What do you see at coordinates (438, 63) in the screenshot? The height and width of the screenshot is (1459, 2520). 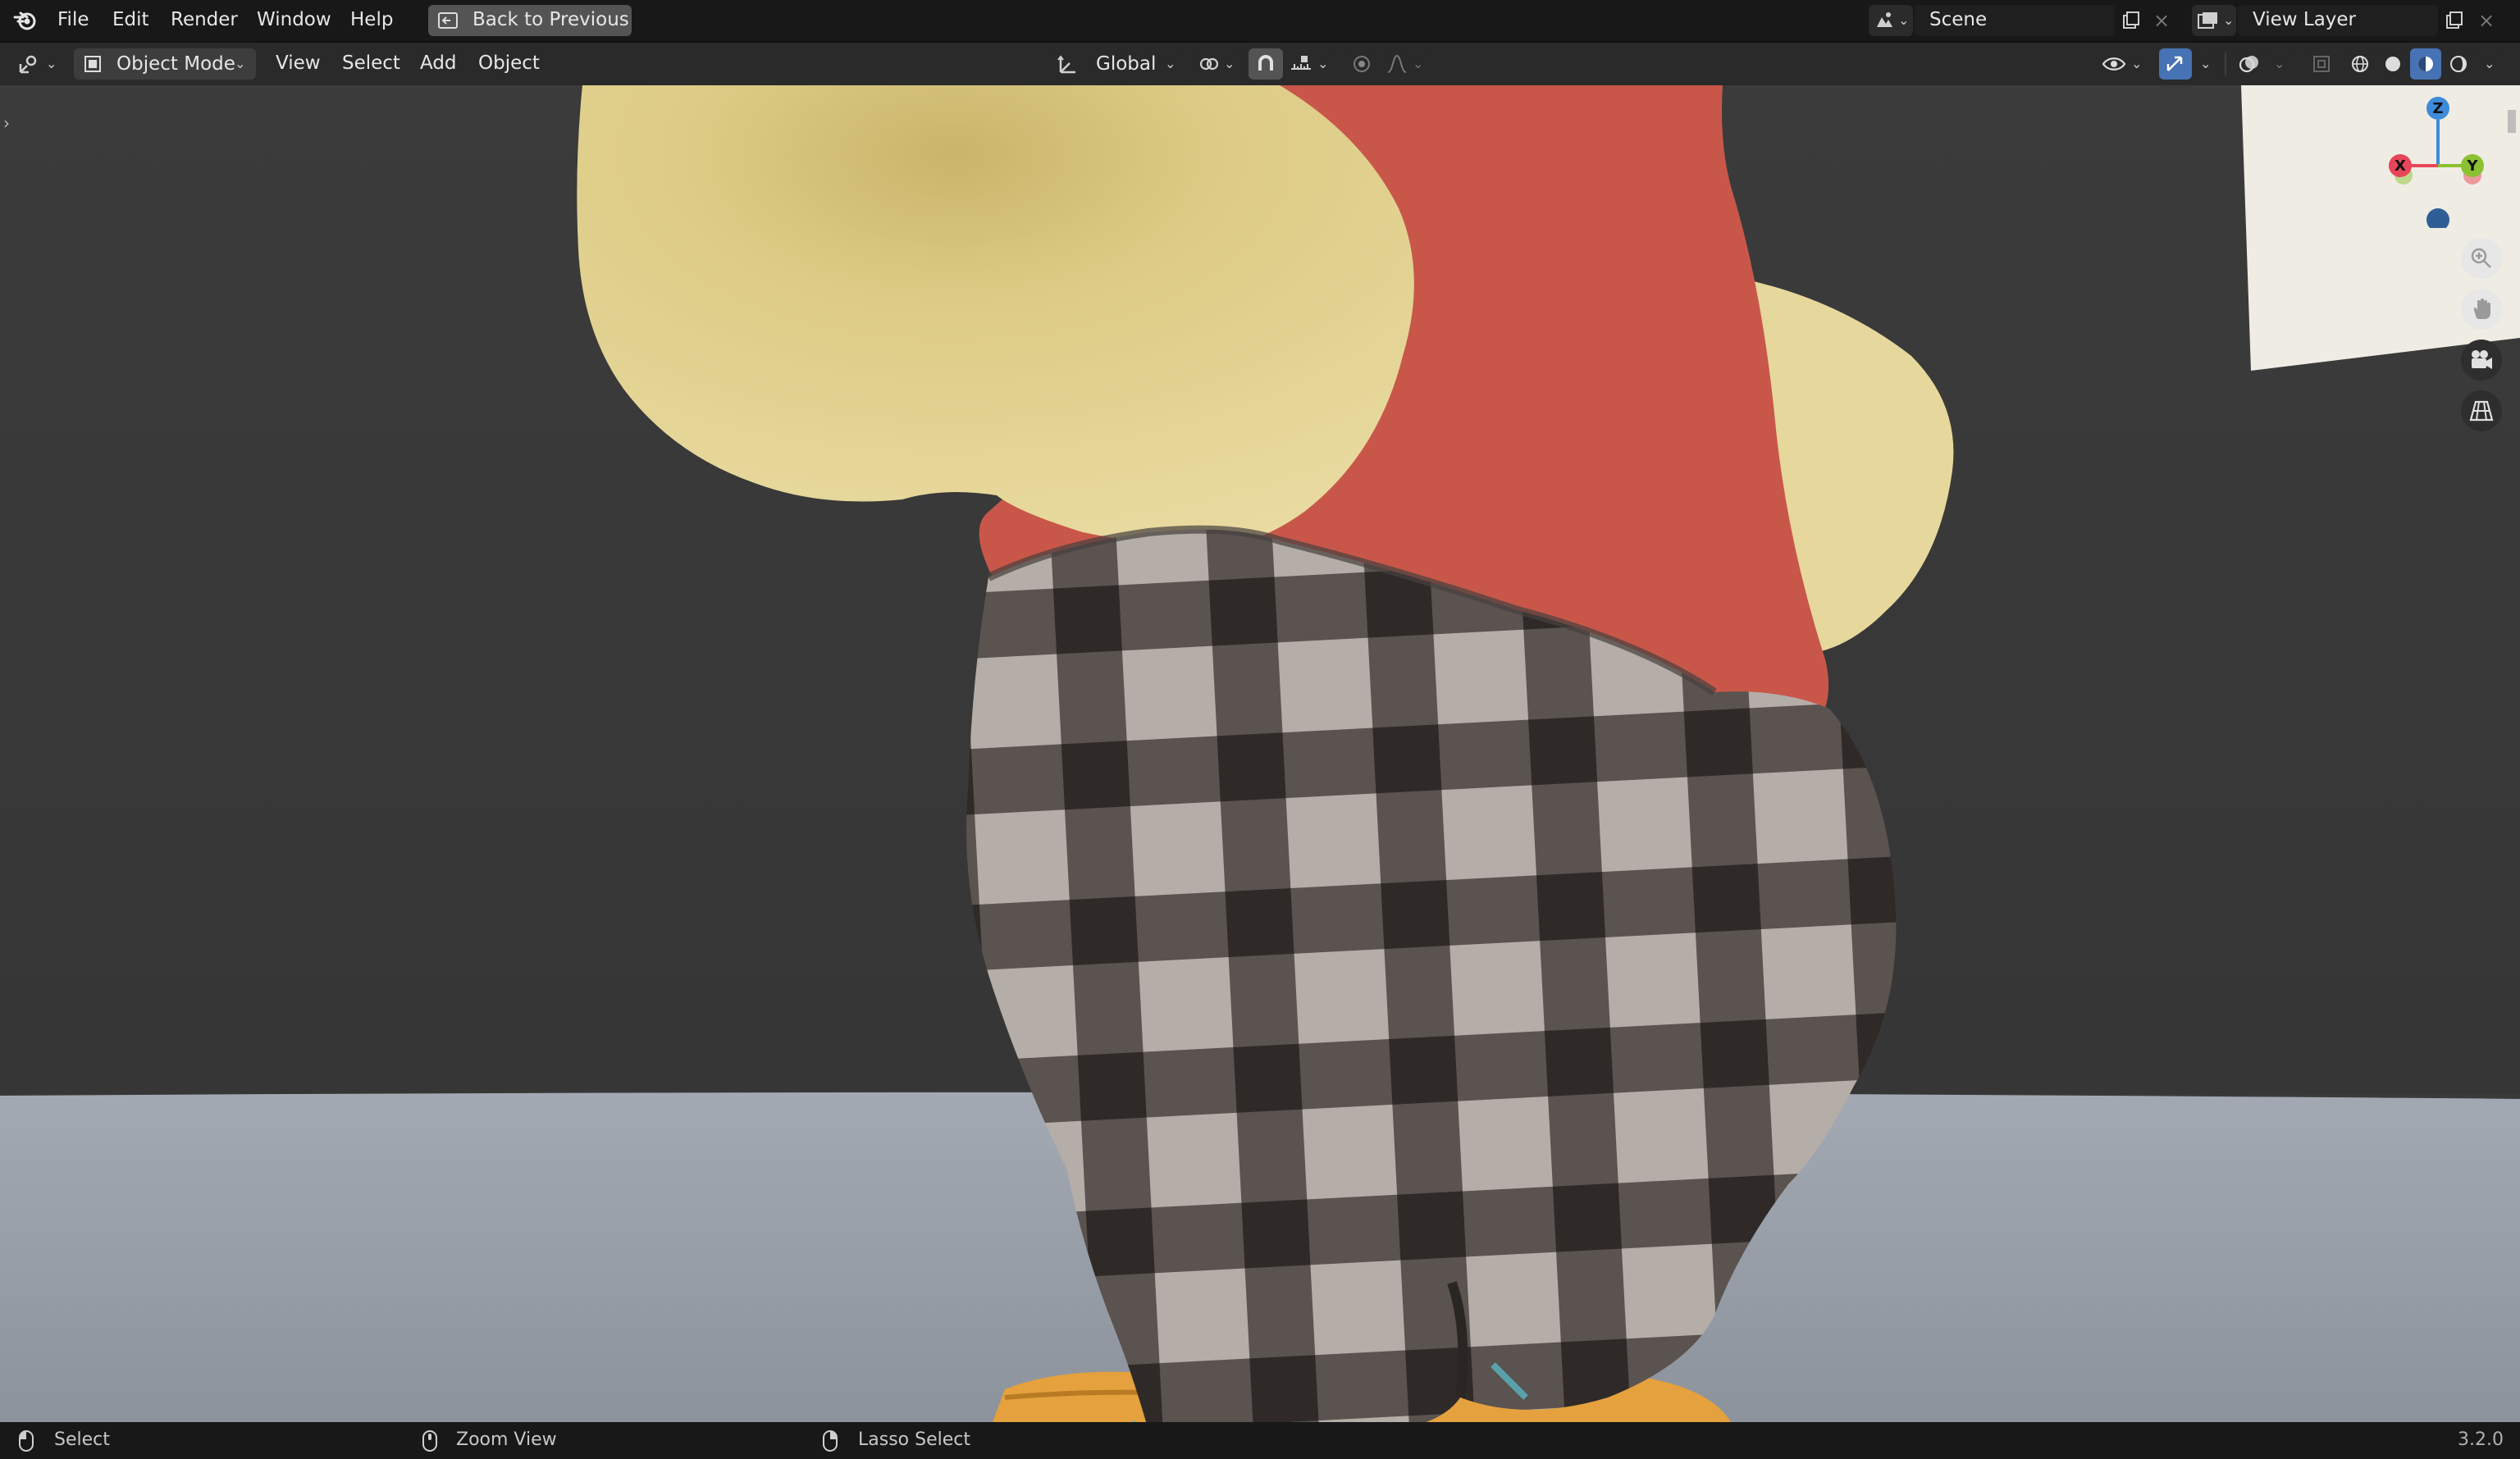 I see `header-menu-add: Add` at bounding box center [438, 63].